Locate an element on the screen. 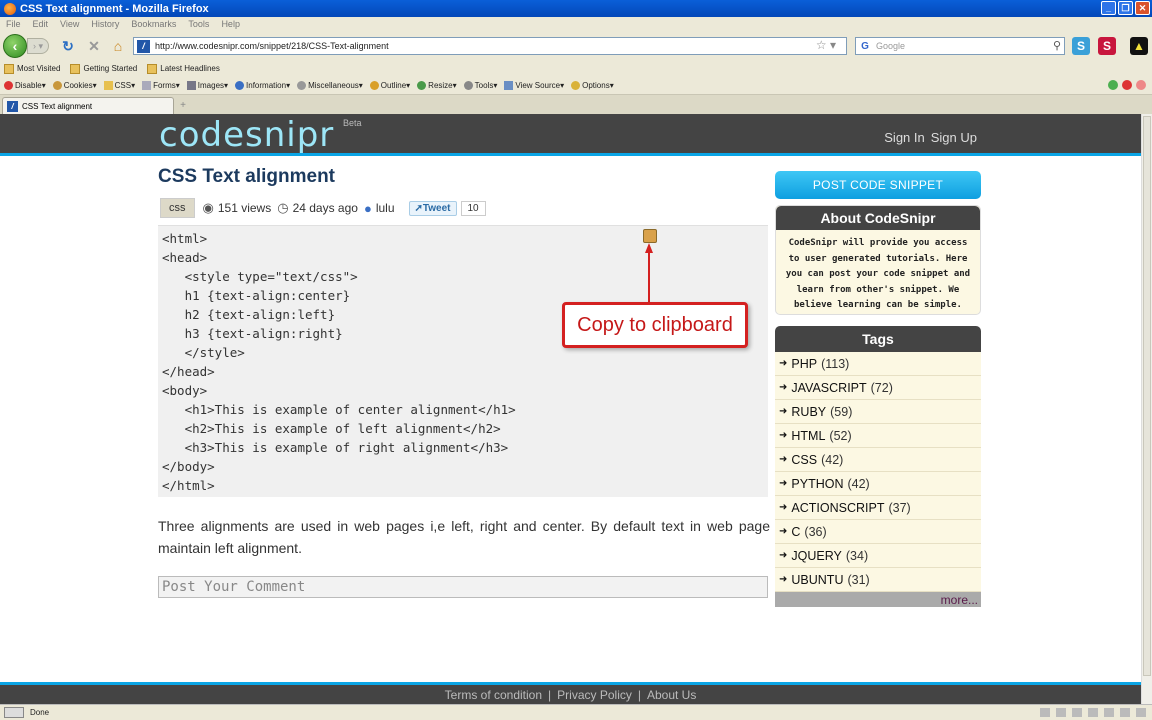 This screenshot has height=720, width=1152. reload-icon: ↻ is located at coordinates (68, 46).